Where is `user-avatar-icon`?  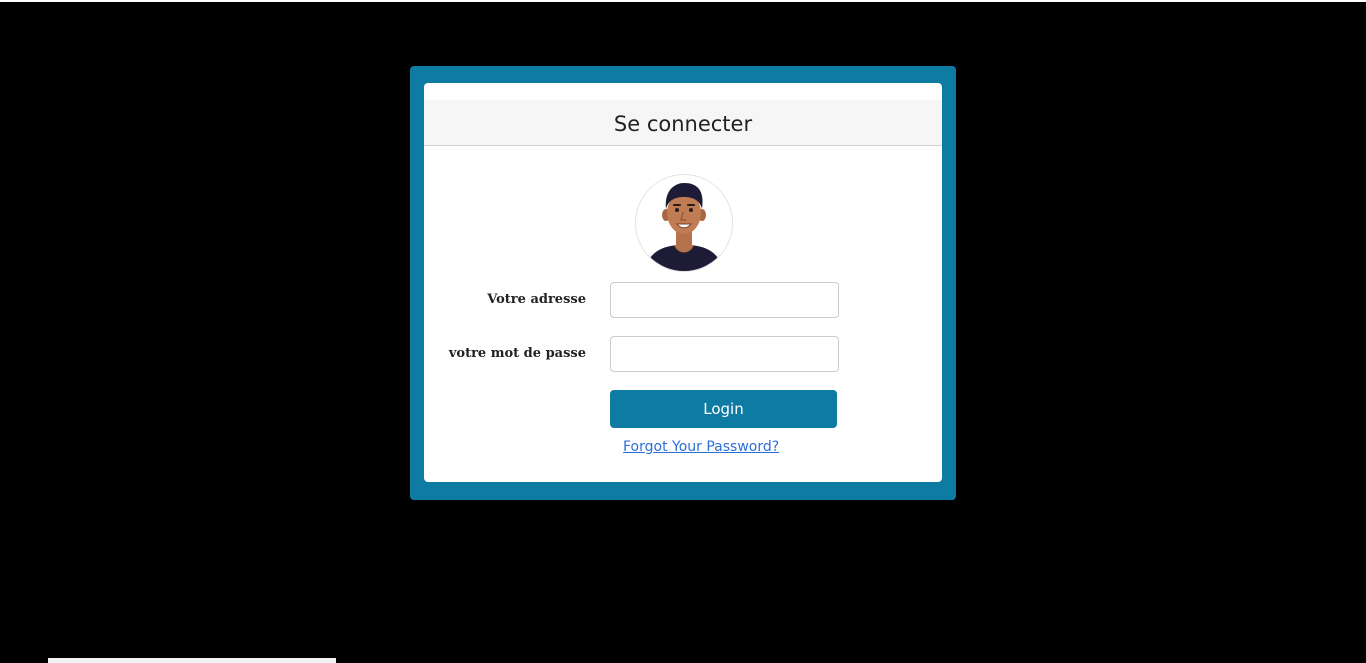
user-avatar-icon is located at coordinates (684, 223).